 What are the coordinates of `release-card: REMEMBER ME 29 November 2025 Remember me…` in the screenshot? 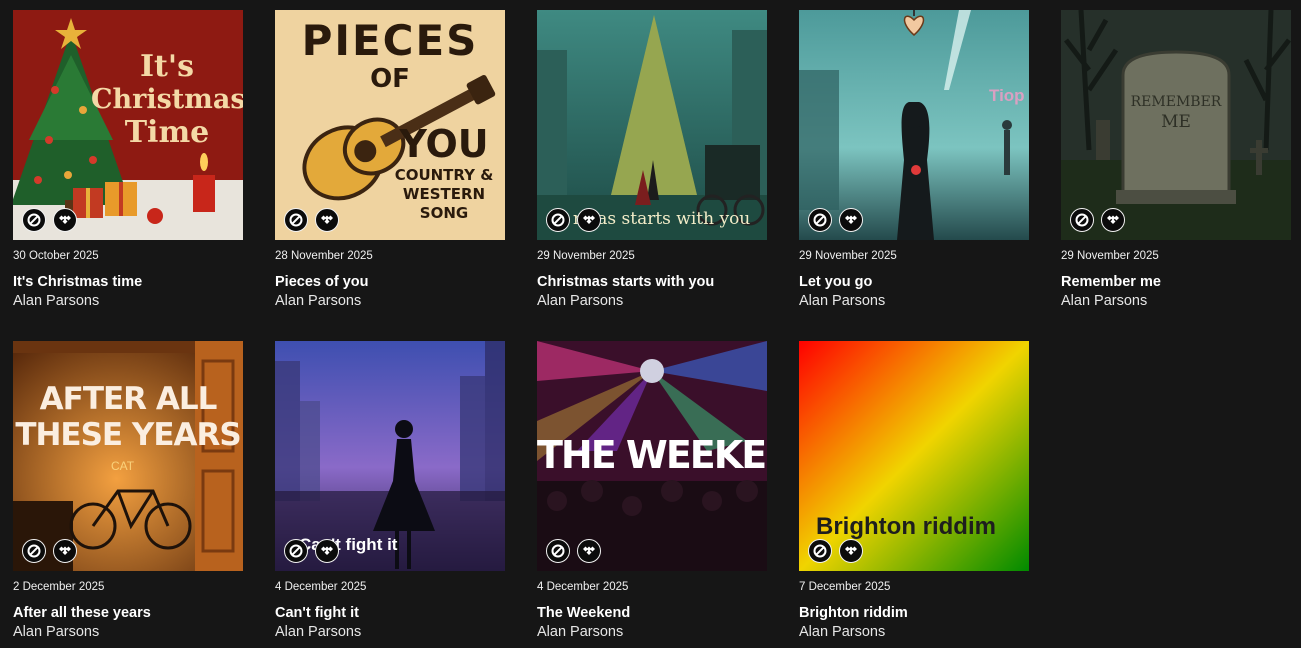 It's located at (1176, 160).